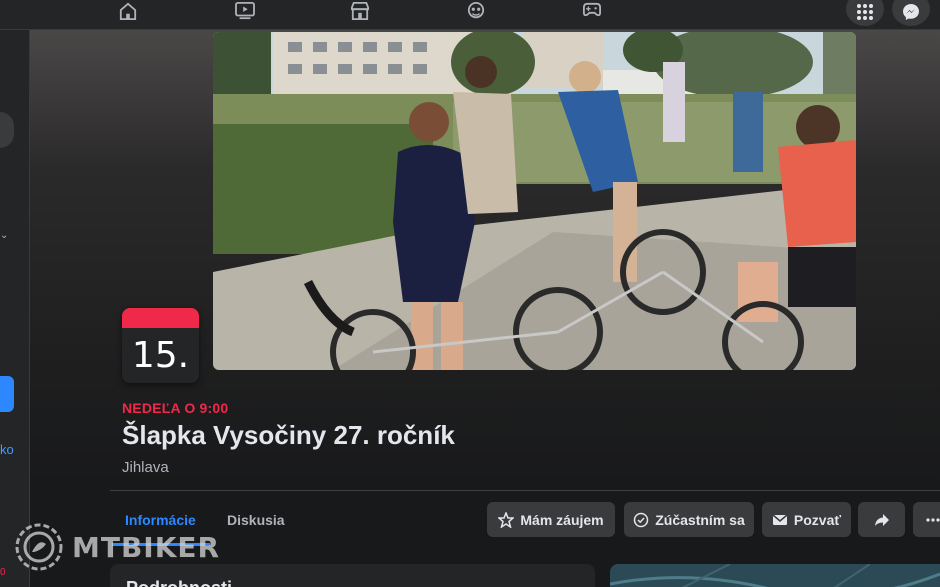  I want to click on sidebar-badge-partial: 0, so click(3, 572).